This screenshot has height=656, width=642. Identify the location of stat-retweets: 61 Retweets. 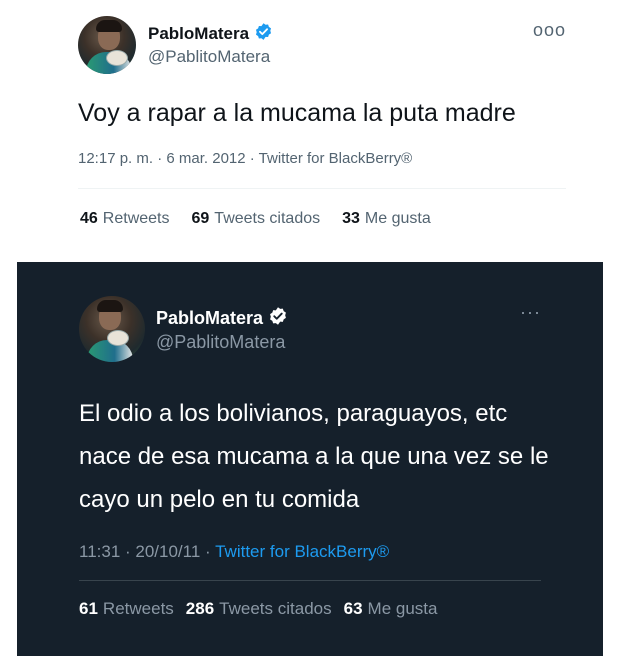
(126, 609).